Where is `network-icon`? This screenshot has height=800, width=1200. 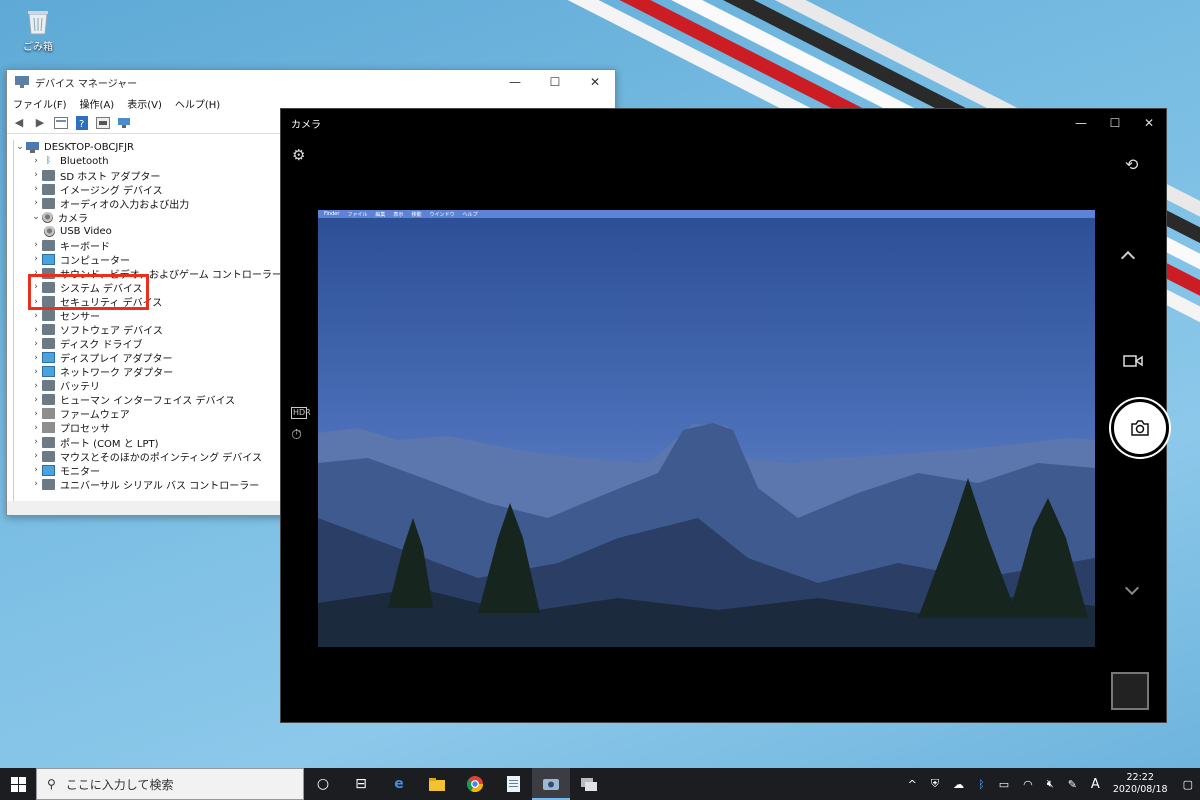
network-icon is located at coordinates (48, 372).